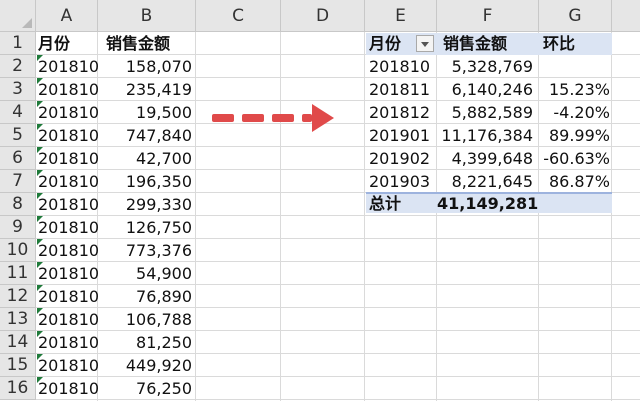 The image size is (640, 401). Describe the element at coordinates (145, 342) in the screenshot. I see `source-cell-sales: 81,250` at that location.